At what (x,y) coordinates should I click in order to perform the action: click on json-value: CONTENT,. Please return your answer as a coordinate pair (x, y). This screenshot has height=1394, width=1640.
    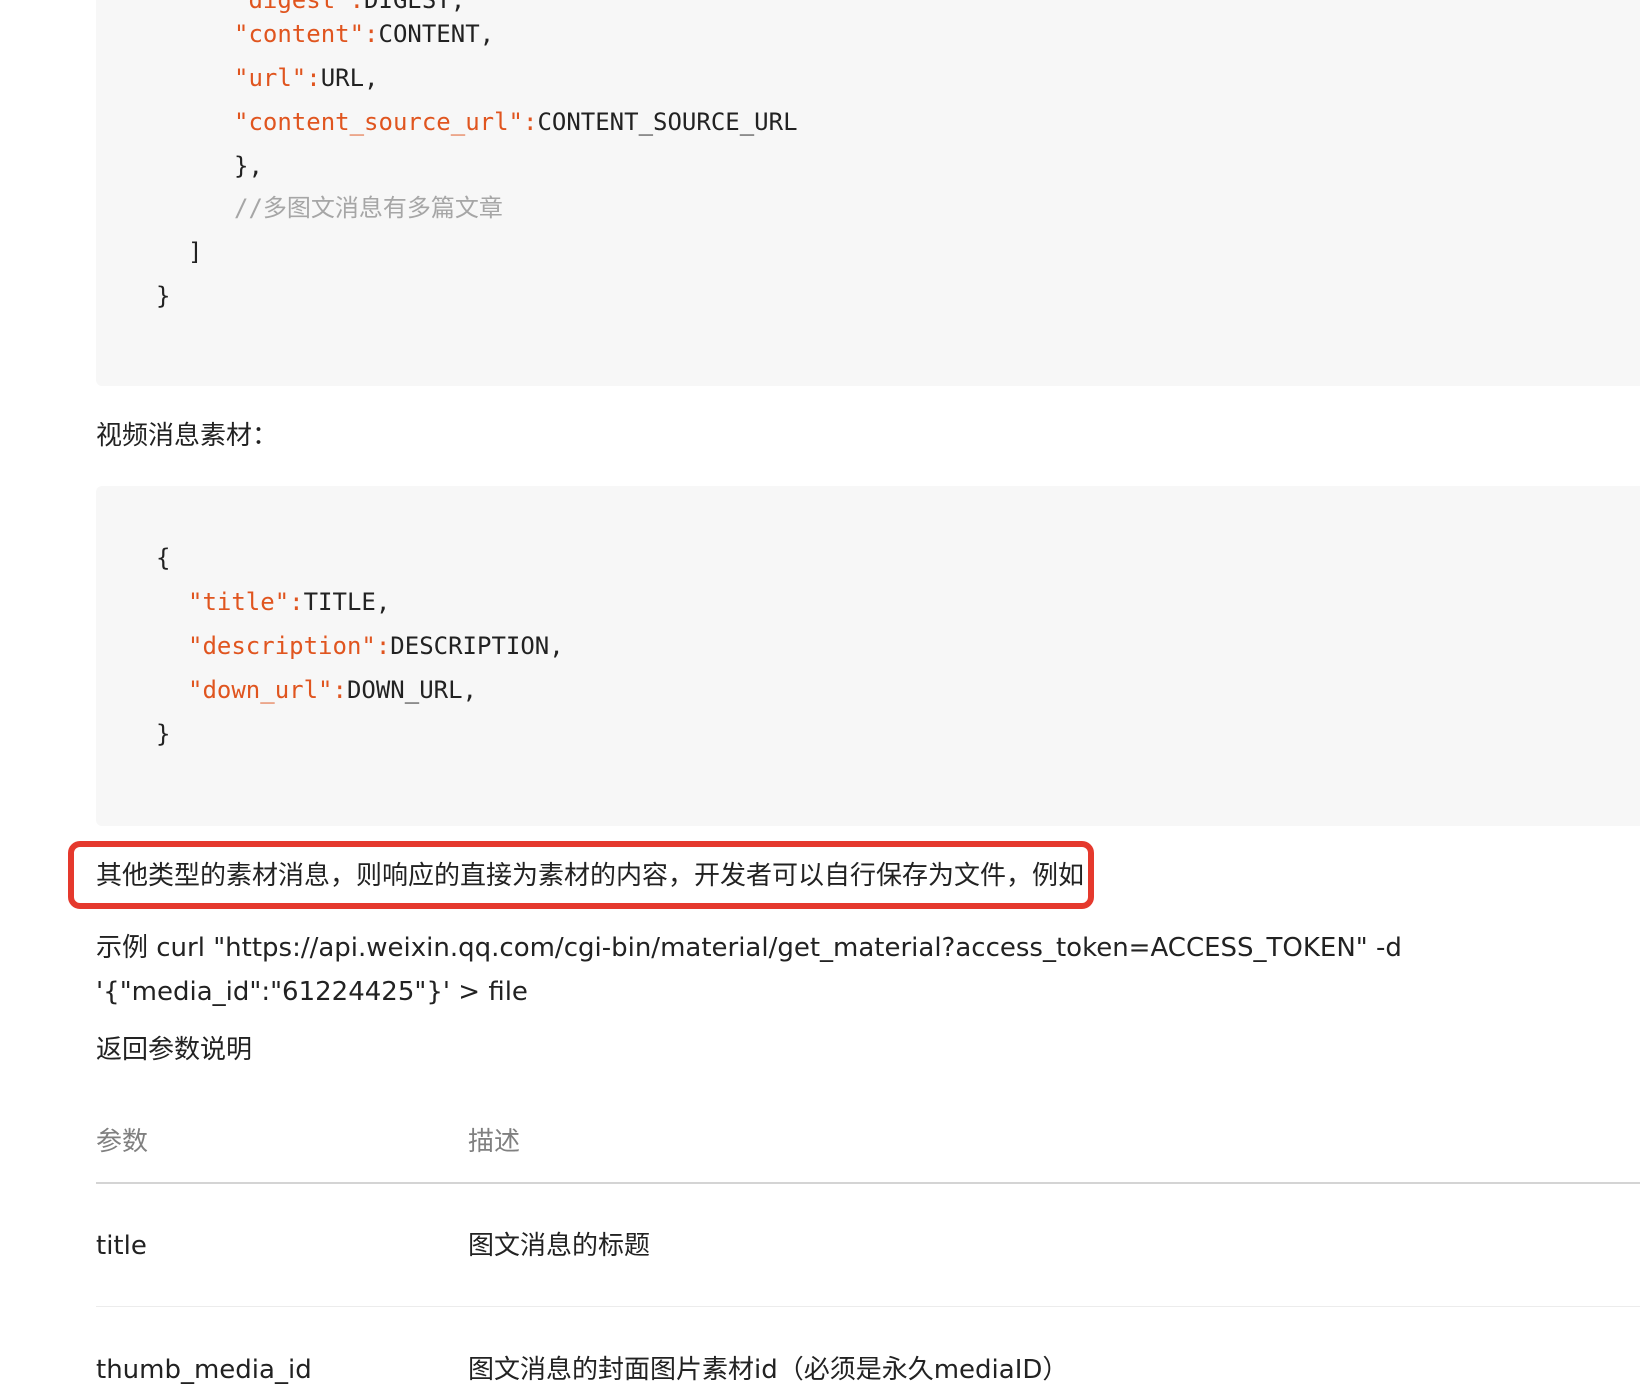
    Looking at the image, I should click on (436, 34).